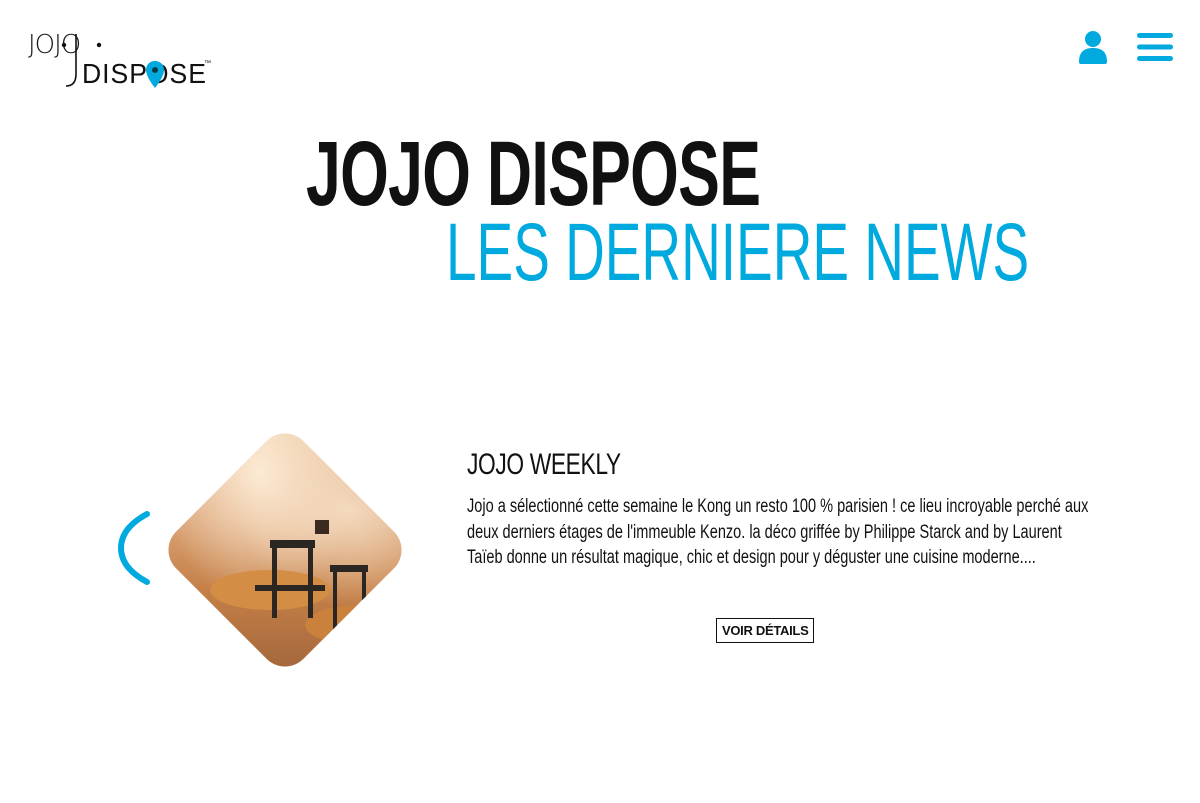 The height and width of the screenshot is (803, 1200). Describe the element at coordinates (322, 527) in the screenshot. I see `table-lamp` at that location.